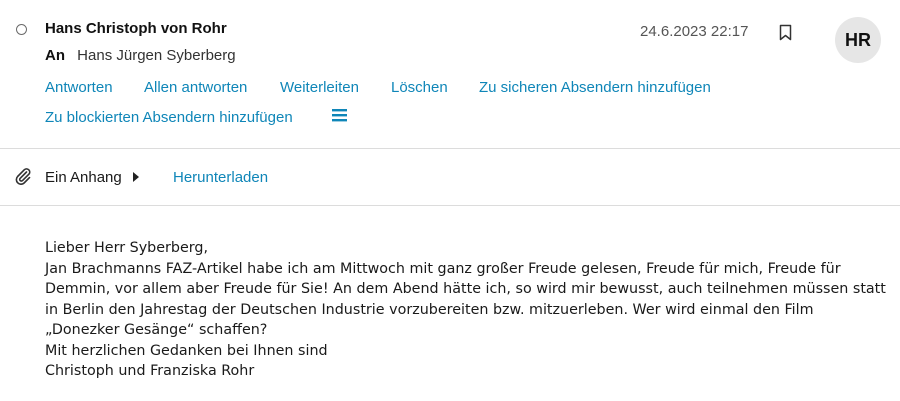 This screenshot has width=900, height=401. I want to click on paperclip-icon, so click(23, 178).